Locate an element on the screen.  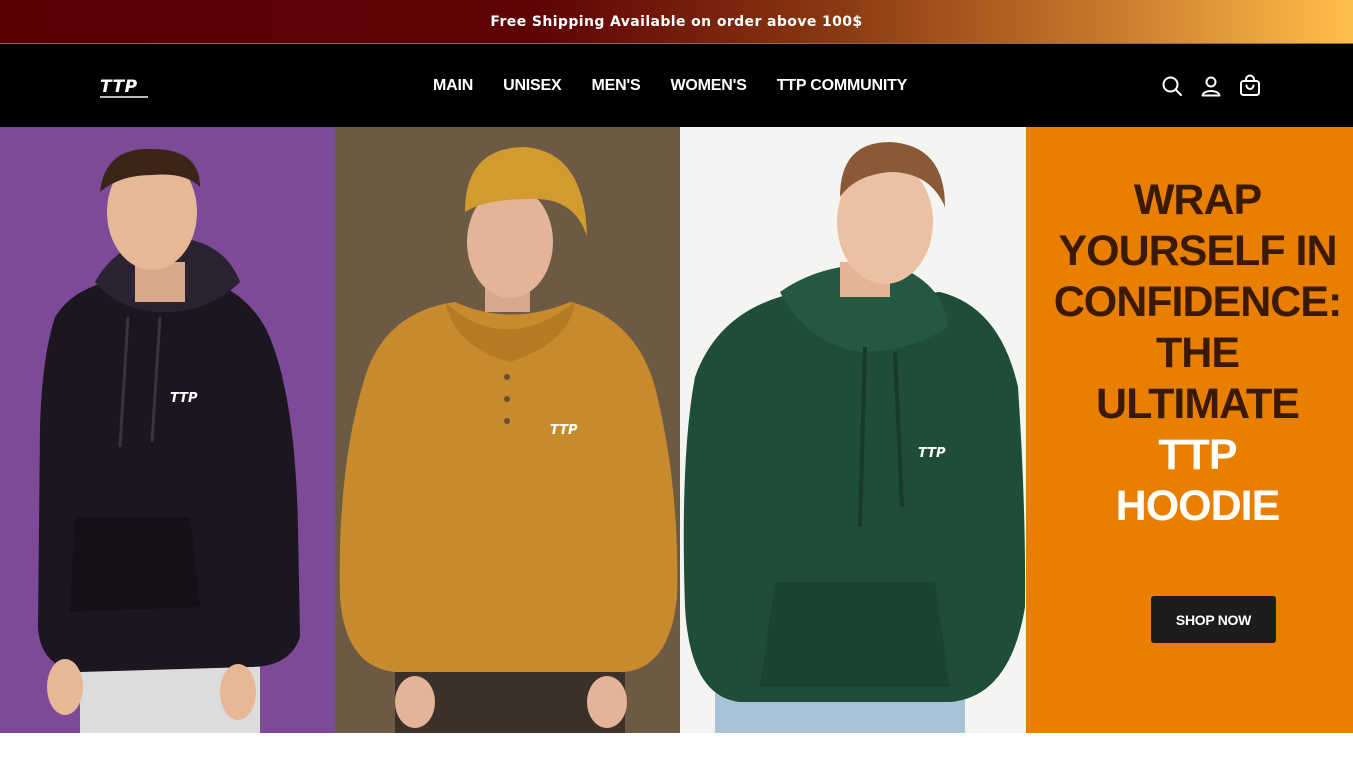
headline-line-5: ULTIMATE is located at coordinates (1198, 404).